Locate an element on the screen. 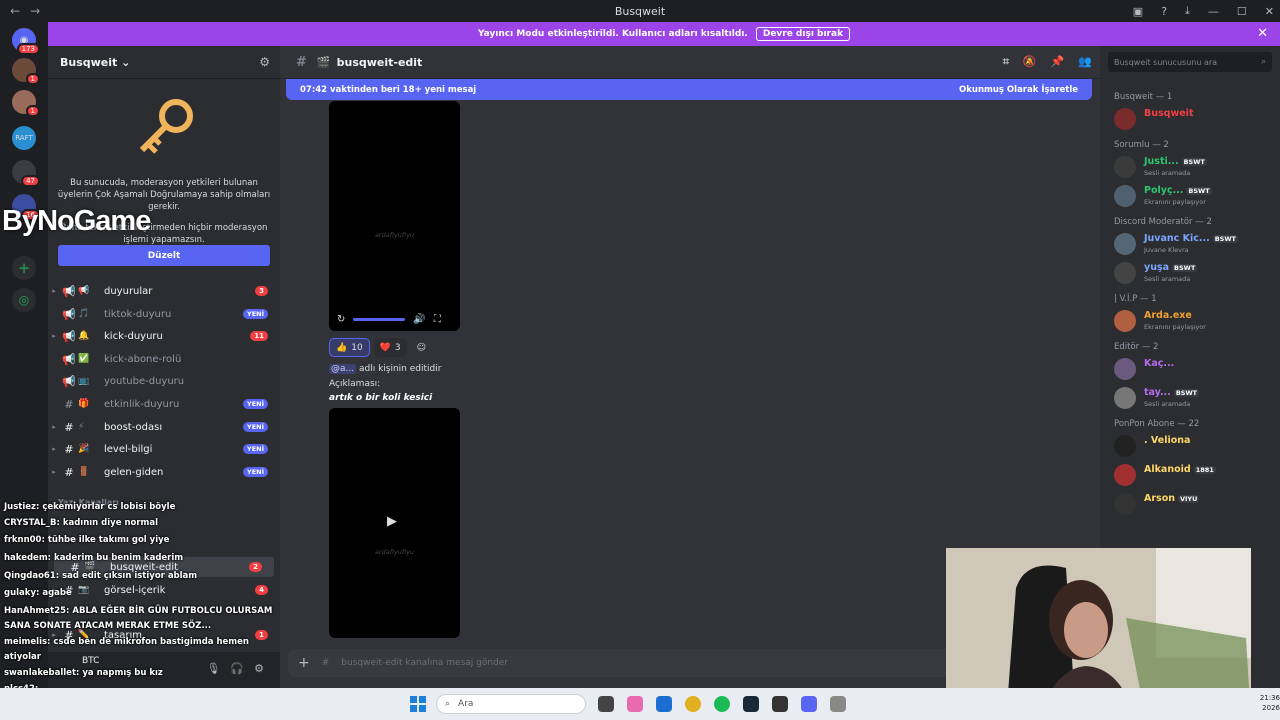 This screenshot has width=1280, height=720. channel-item: 📢 🎵 tiktok-duyuru YENİ is located at coordinates (164, 314).